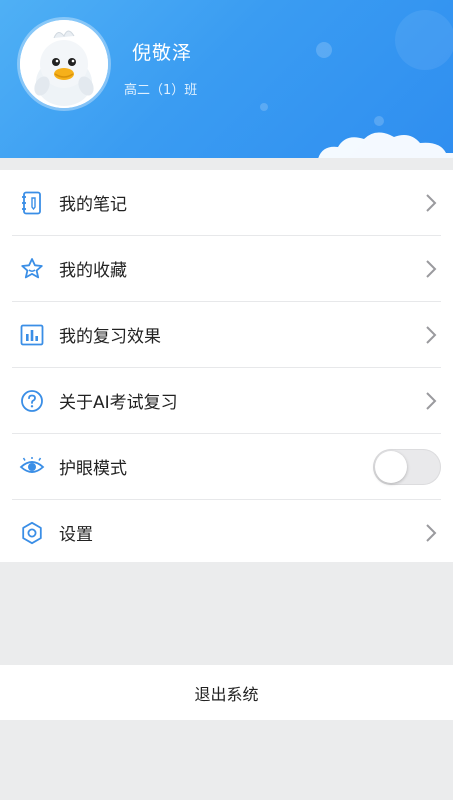 This screenshot has width=453, height=800. Describe the element at coordinates (226, 532) in the screenshot. I see `menu-item-settings: 设置` at that location.